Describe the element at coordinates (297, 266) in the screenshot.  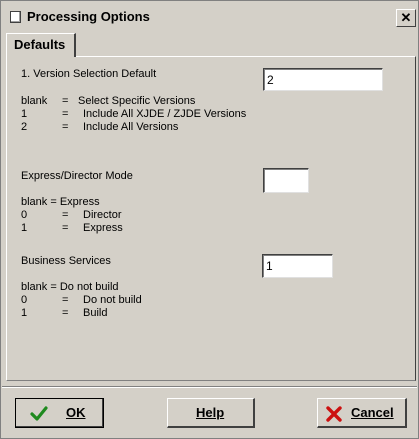
I see `business-services-input` at that location.